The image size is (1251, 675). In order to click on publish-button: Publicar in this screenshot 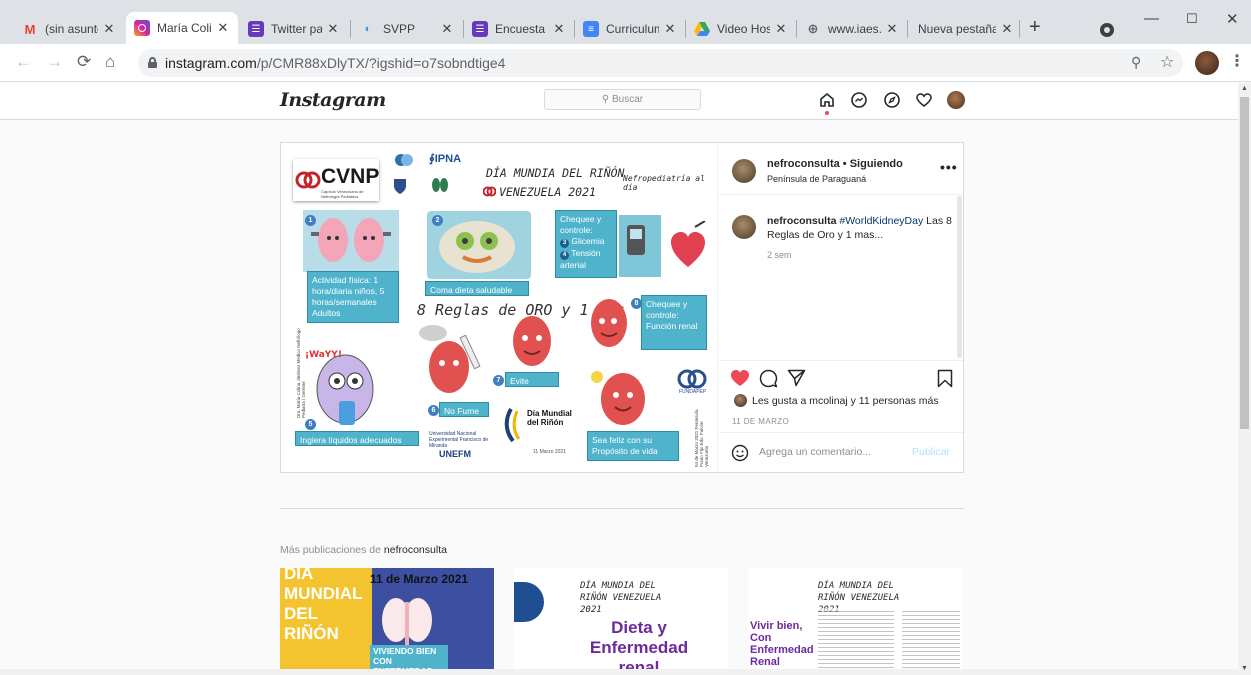, I will do `click(931, 452)`.